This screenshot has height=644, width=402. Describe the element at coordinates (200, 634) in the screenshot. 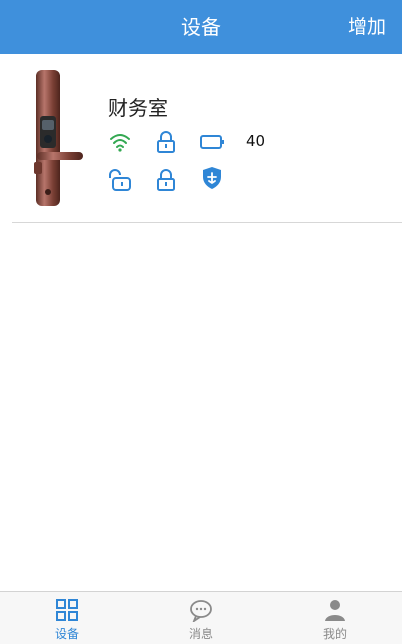

I see `nav-label-messages: 消息` at that location.